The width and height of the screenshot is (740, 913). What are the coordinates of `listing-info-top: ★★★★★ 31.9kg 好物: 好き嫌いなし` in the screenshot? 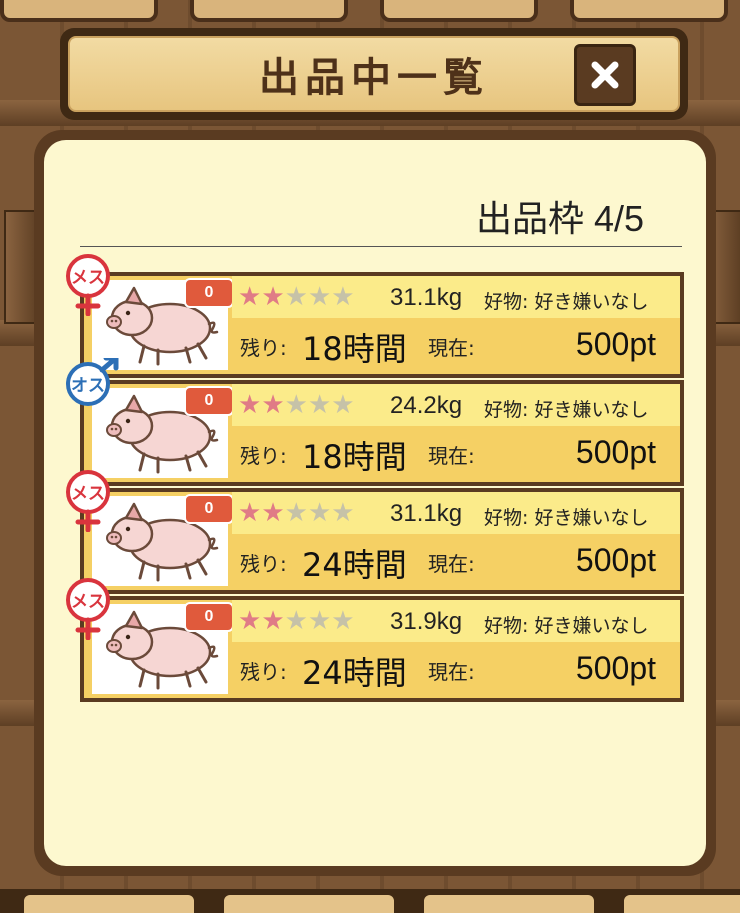 It's located at (456, 621).